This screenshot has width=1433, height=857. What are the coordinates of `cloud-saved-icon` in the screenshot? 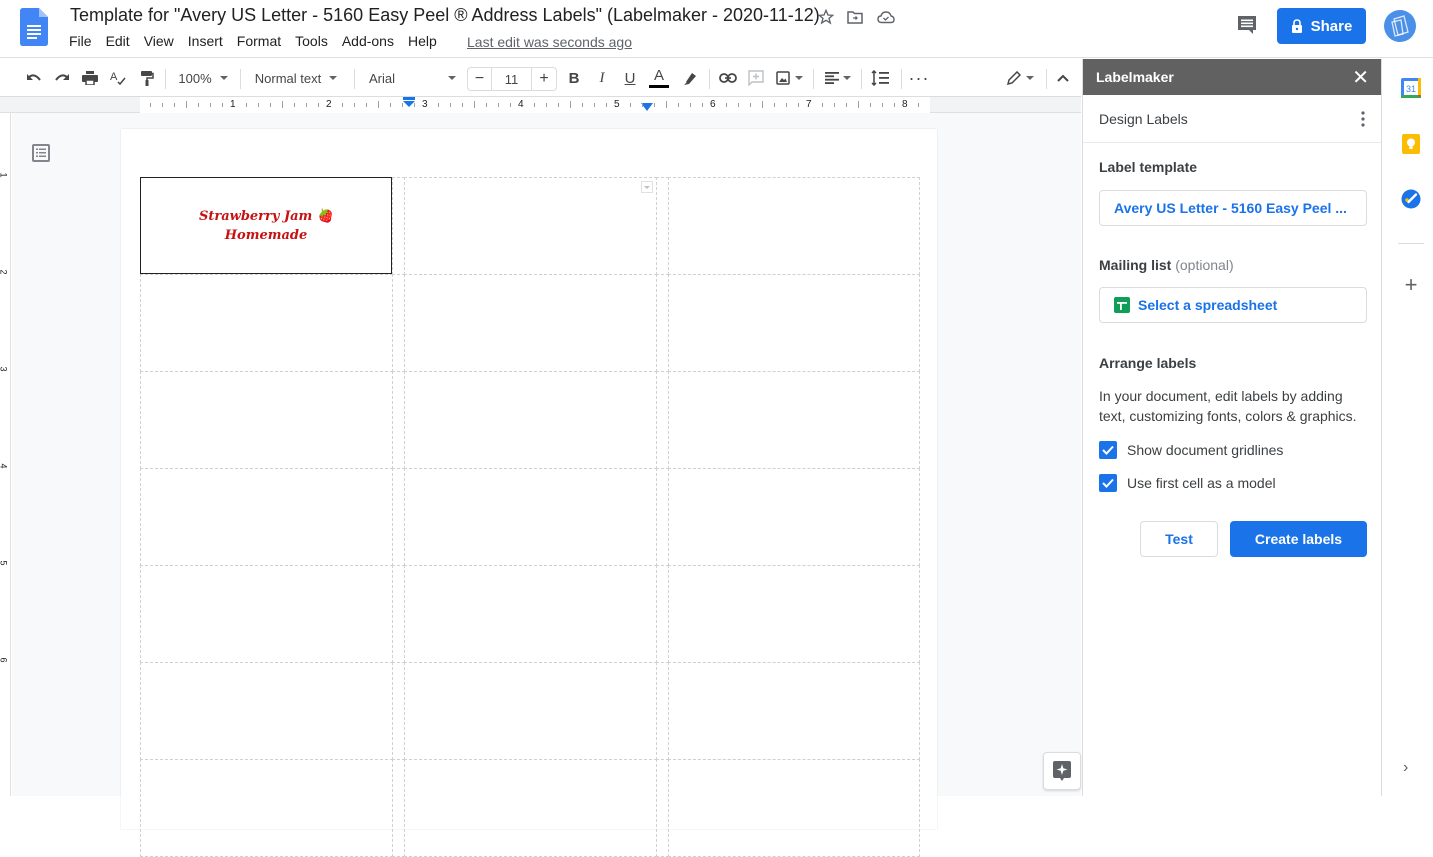 It's located at (886, 17).